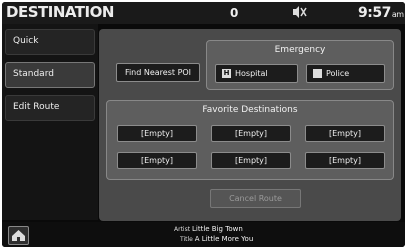  What do you see at coordinates (317, 73) in the screenshot?
I see `police-icon` at bounding box center [317, 73].